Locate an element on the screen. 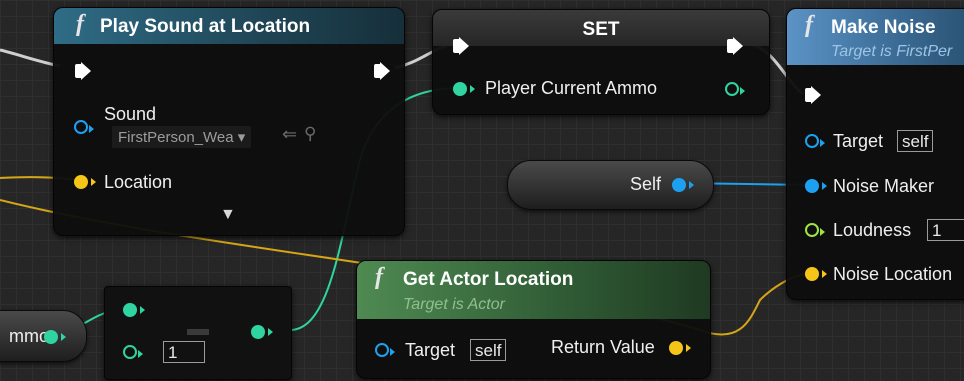 The image size is (964, 381). noise-maker-label: Noise Maker is located at coordinates (884, 186).